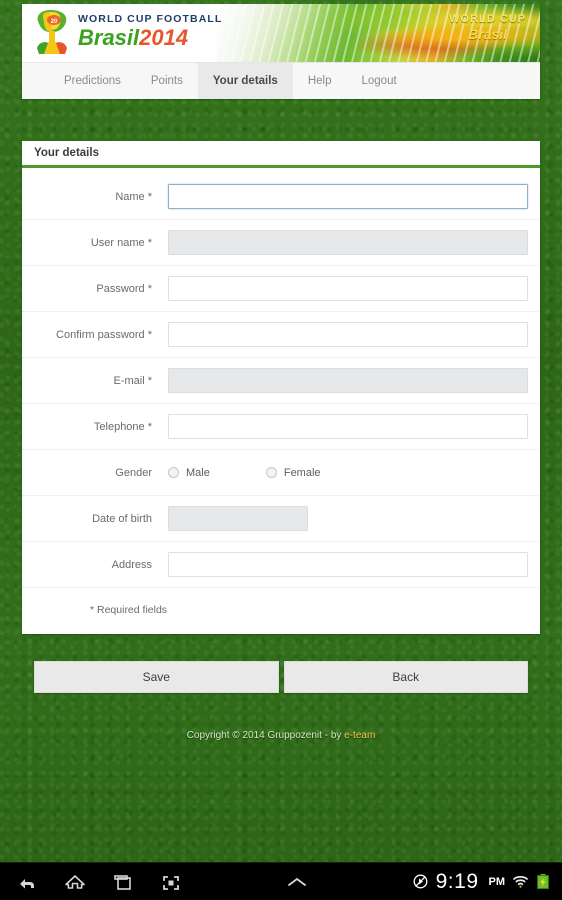 The width and height of the screenshot is (562, 900). What do you see at coordinates (348, 288) in the screenshot?
I see `password-input` at bounding box center [348, 288].